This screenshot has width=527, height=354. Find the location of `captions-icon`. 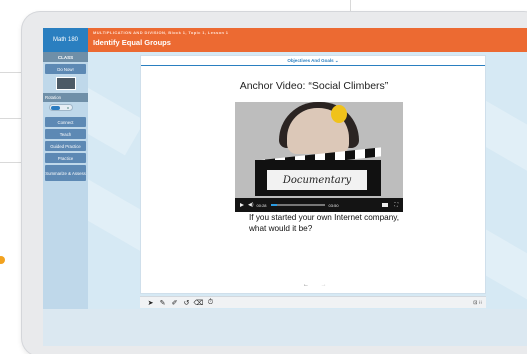

captions-icon is located at coordinates (385, 205).